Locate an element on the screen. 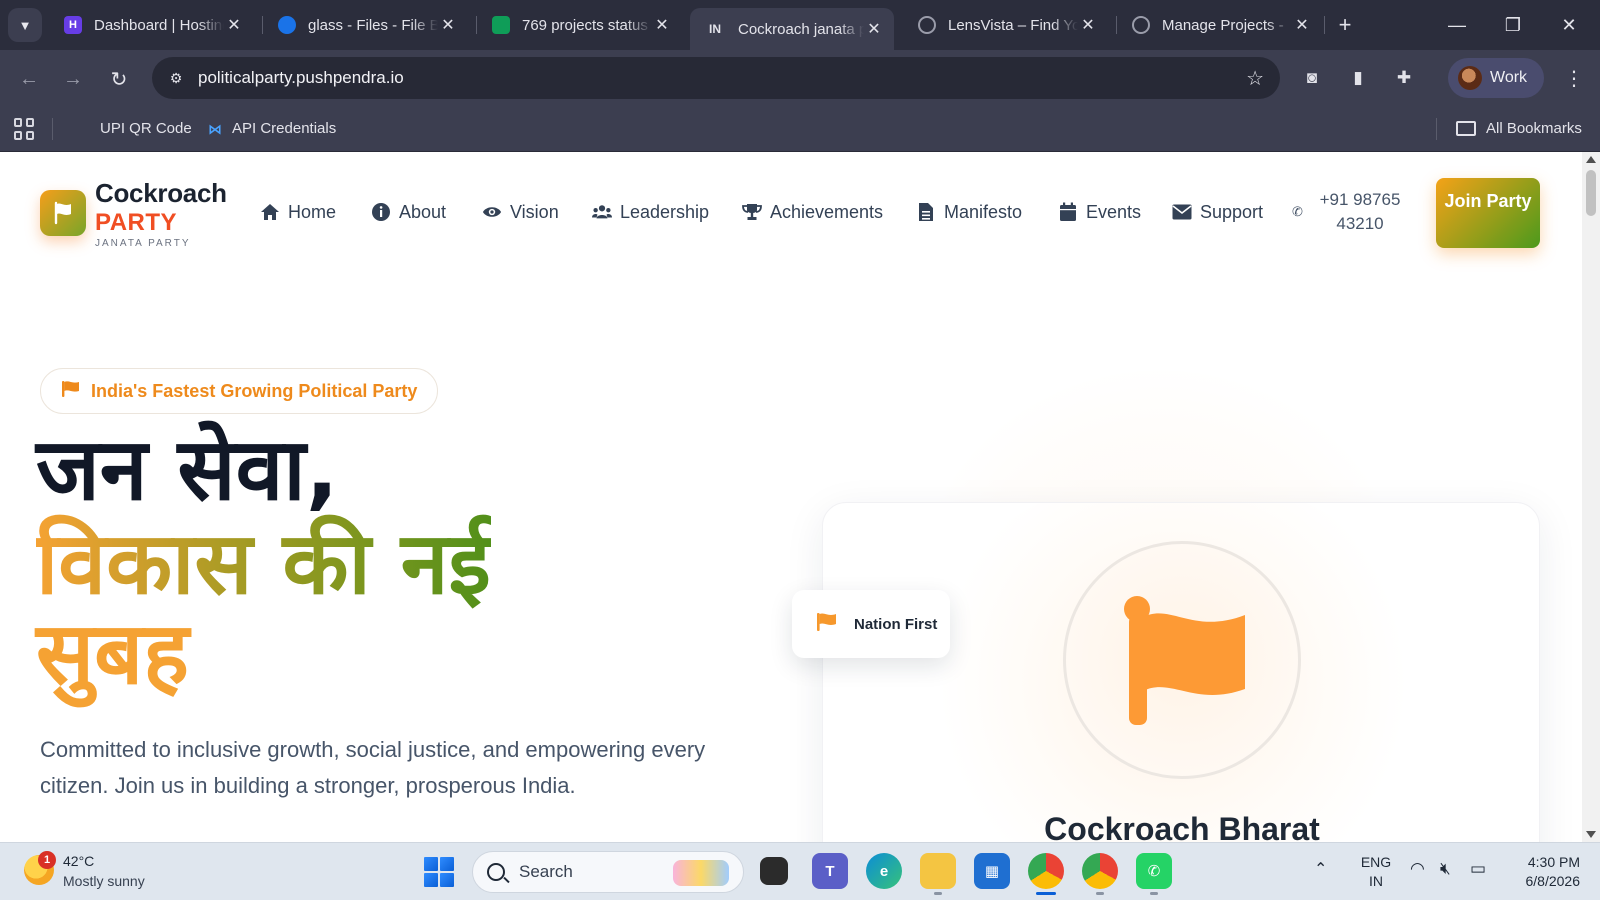 This screenshot has width=1600, height=900. profile-label: Work is located at coordinates (1509, 77).